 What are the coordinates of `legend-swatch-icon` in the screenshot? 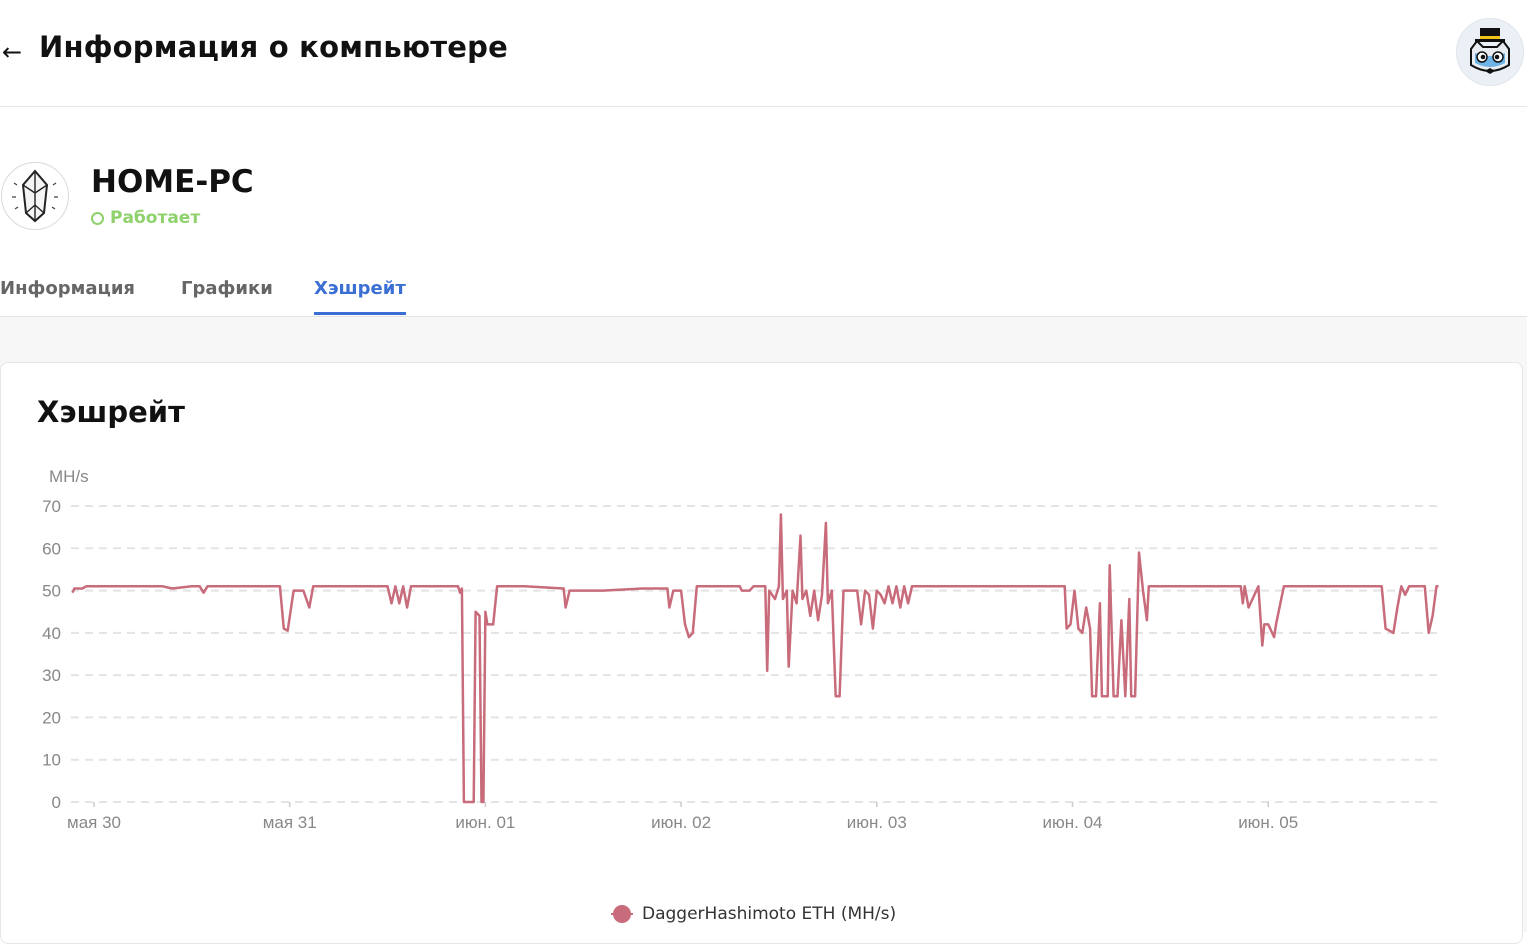 It's located at (622, 914).